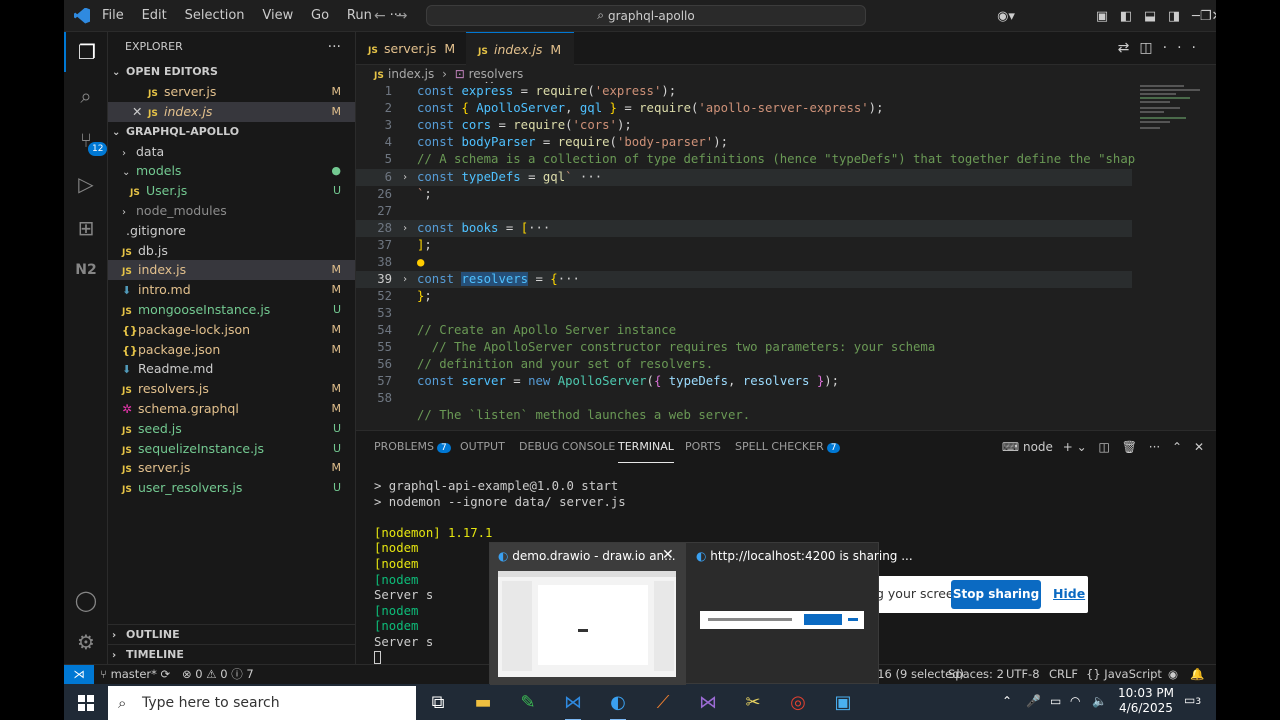 This screenshot has width=1280, height=720. What do you see at coordinates (1129, 48) in the screenshot?
I see `compare-icon: ⇄` at bounding box center [1129, 48].